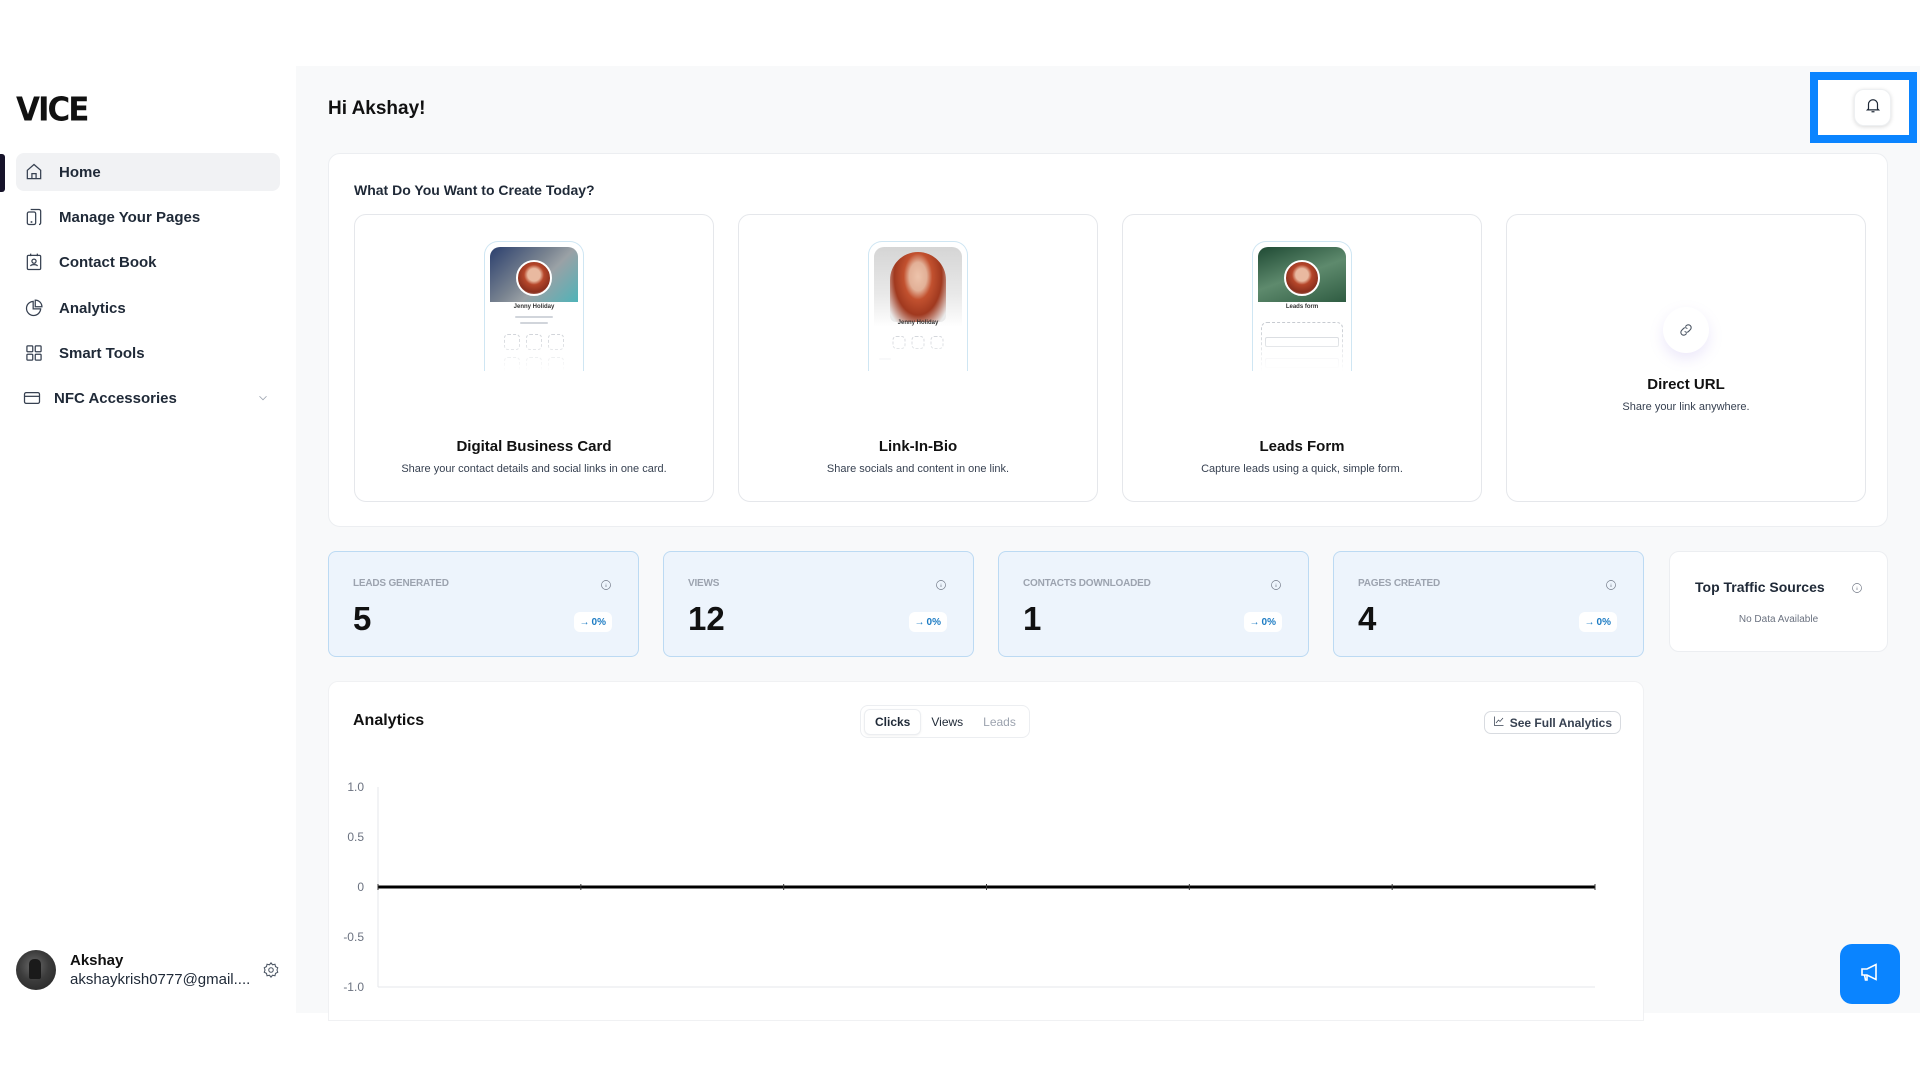 Image resolution: width=1920 pixels, height=1080 pixels. I want to click on y-tick-label: 1.0, so click(355, 787).